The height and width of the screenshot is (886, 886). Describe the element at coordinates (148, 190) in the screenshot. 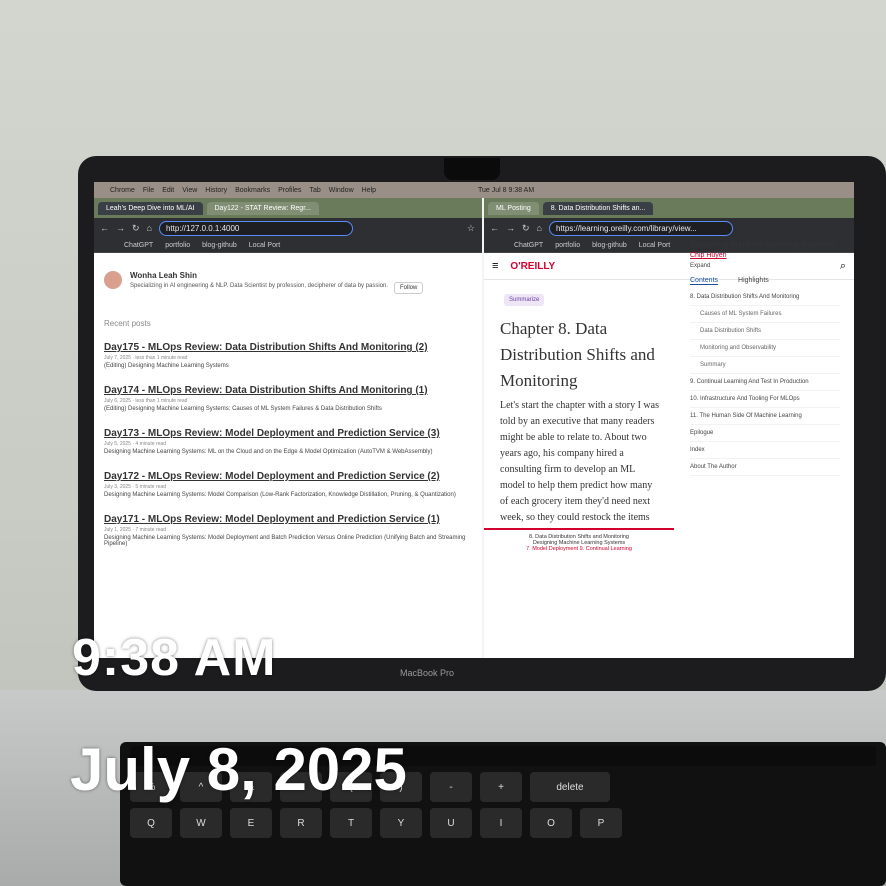

I see `menu-item: File` at that location.